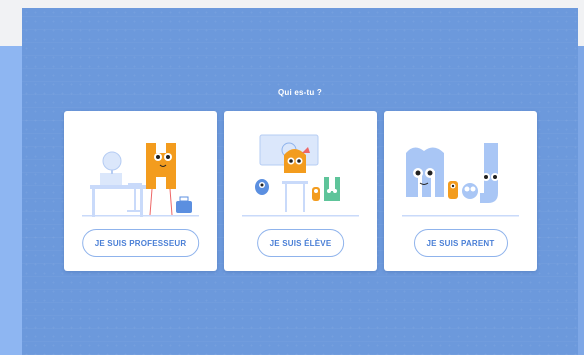 The width and height of the screenshot is (584, 355). What do you see at coordinates (300, 243) in the screenshot?
I see `student-role-button: JE SUIS ÉLÈVE` at bounding box center [300, 243].